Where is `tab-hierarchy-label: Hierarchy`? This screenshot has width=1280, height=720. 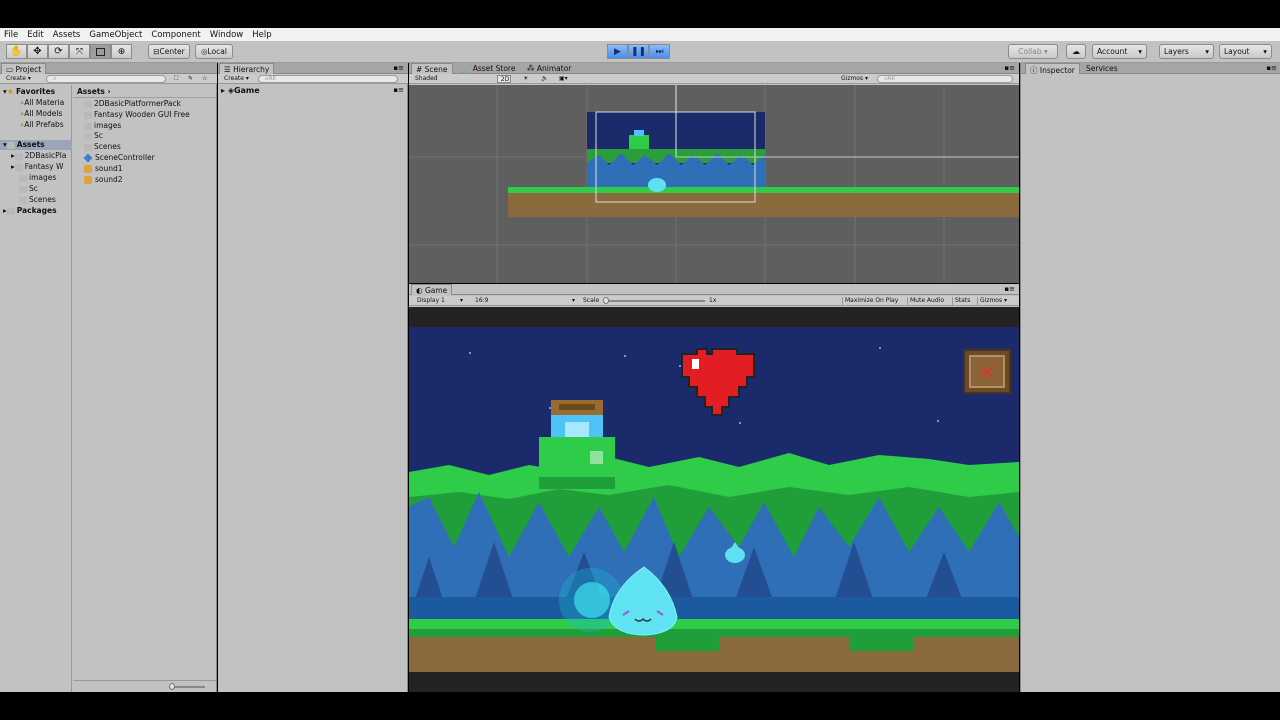
tab-hierarchy-label: Hierarchy is located at coordinates (251, 69).